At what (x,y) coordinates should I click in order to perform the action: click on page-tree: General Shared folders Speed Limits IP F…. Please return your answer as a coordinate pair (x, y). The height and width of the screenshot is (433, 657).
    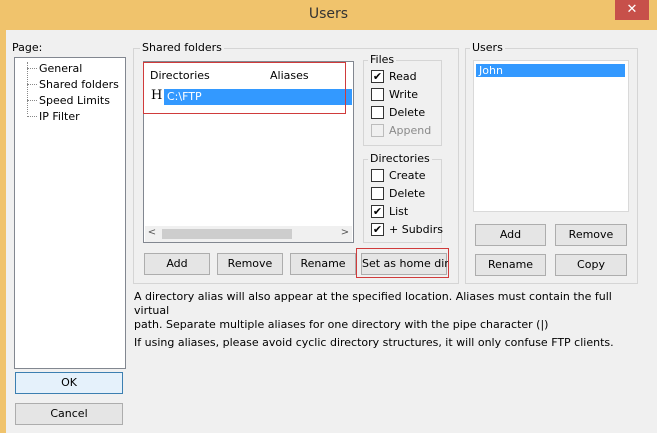
    Looking at the image, I should click on (70, 213).